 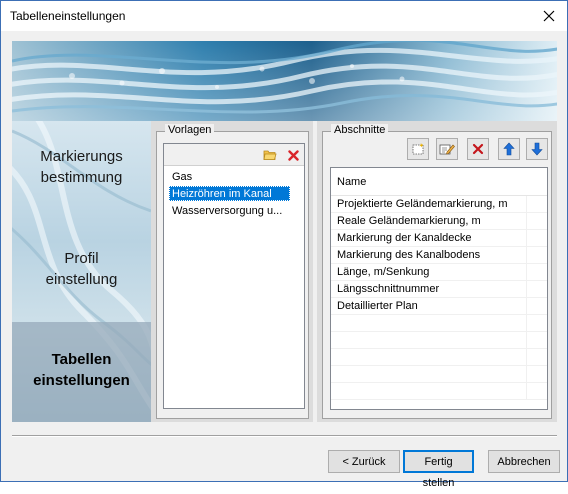 I want to click on table-cell-name: Längsschnittnummer, so click(x=429, y=289).